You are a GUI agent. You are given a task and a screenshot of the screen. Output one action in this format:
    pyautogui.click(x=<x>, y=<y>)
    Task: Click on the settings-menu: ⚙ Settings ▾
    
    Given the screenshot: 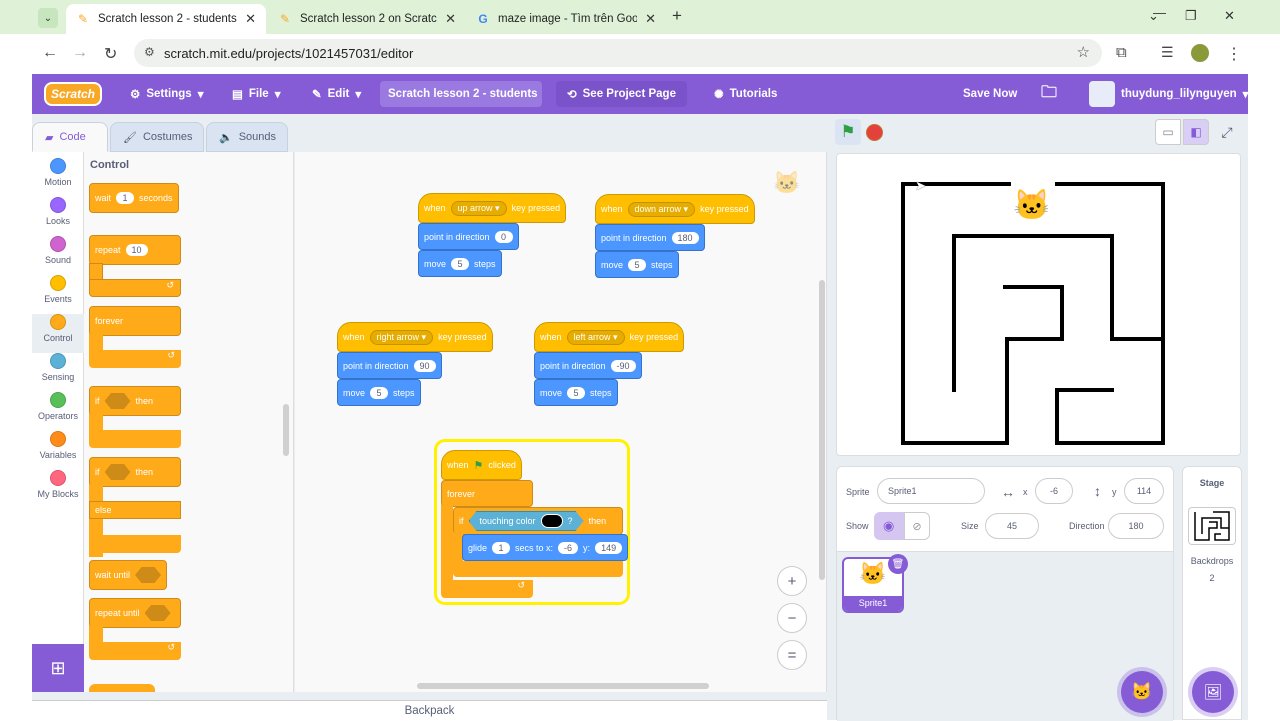 What is the action you would take?
    pyautogui.click(x=166, y=94)
    